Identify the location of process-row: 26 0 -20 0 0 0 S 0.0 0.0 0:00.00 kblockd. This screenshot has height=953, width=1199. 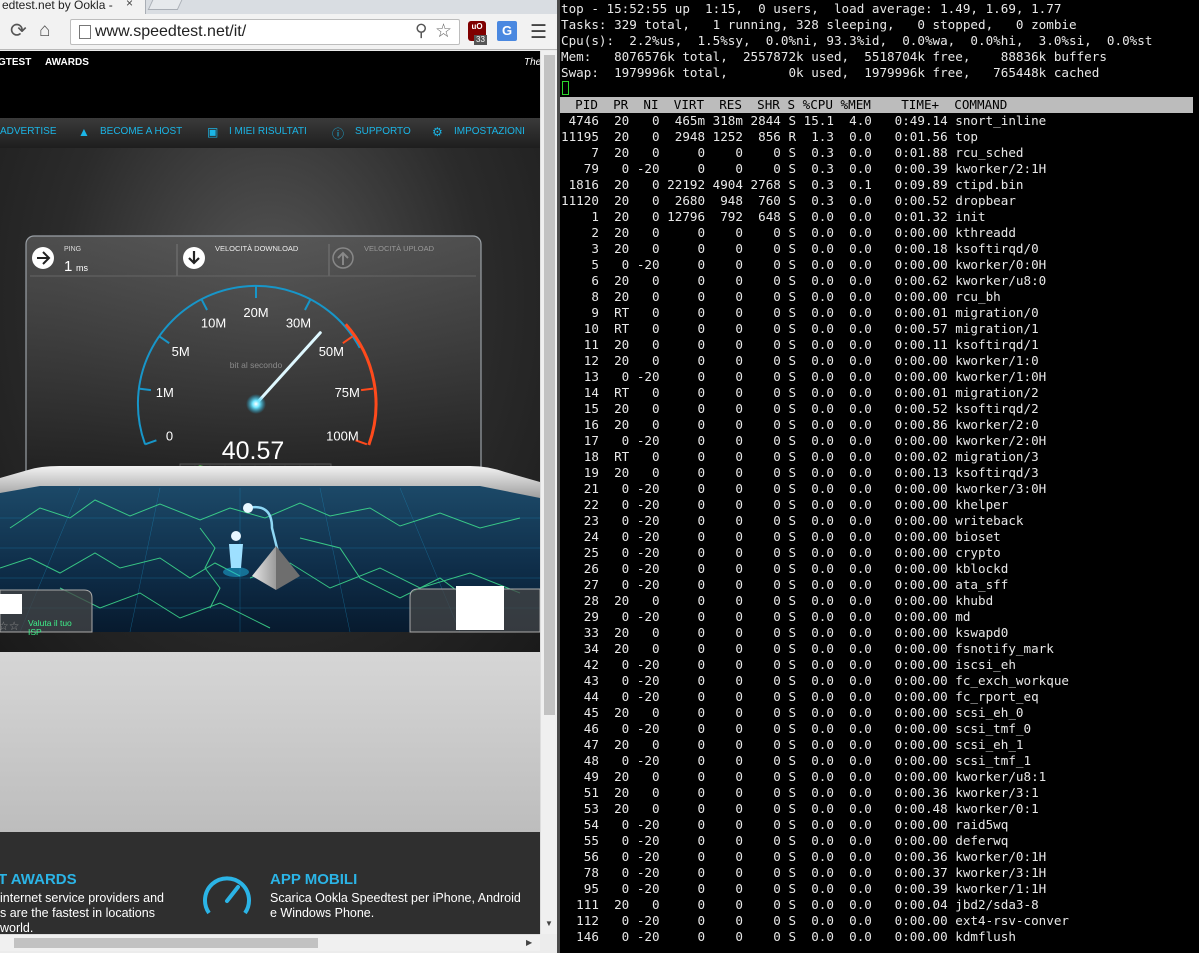
(785, 568).